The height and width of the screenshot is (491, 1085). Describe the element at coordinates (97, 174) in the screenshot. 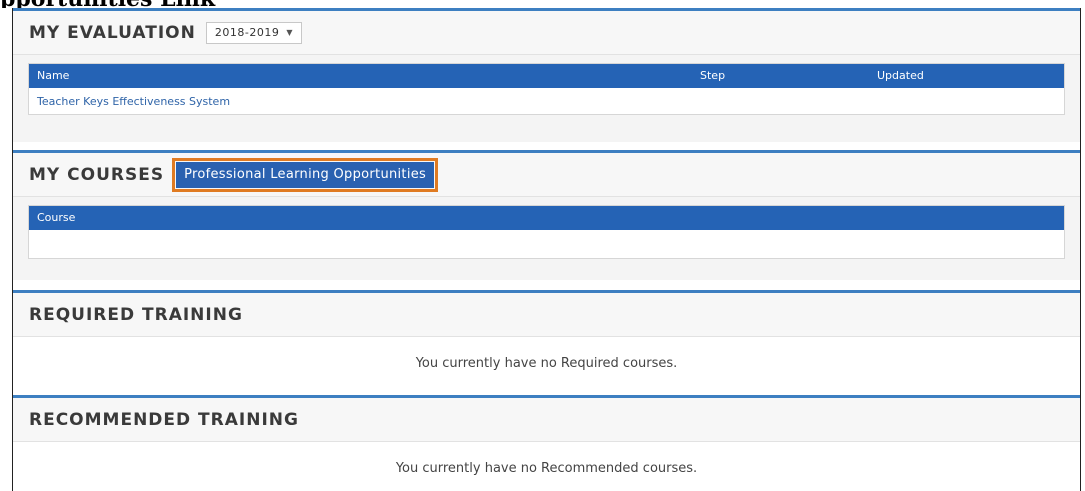

I see `my-courses-title: MY COURSES` at that location.